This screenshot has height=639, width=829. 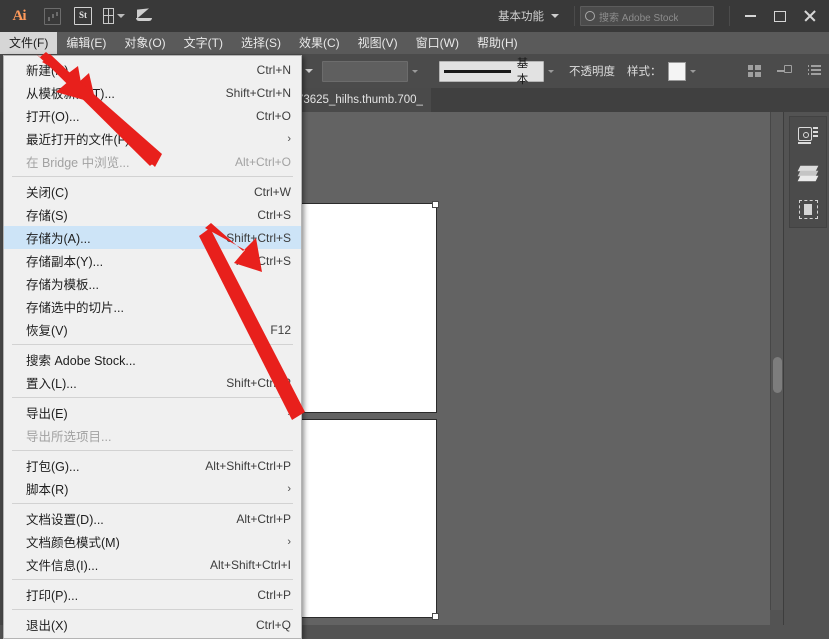 I want to click on menu-item-document-color-mode: 文档颜色模式(M) ›, so click(x=152, y=541).